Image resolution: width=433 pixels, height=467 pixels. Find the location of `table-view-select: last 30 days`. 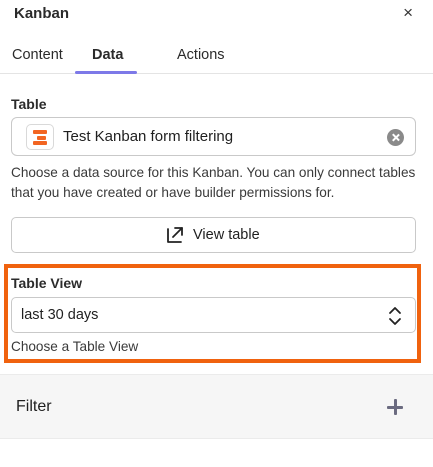

table-view-select: last 30 days is located at coordinates (213, 315).